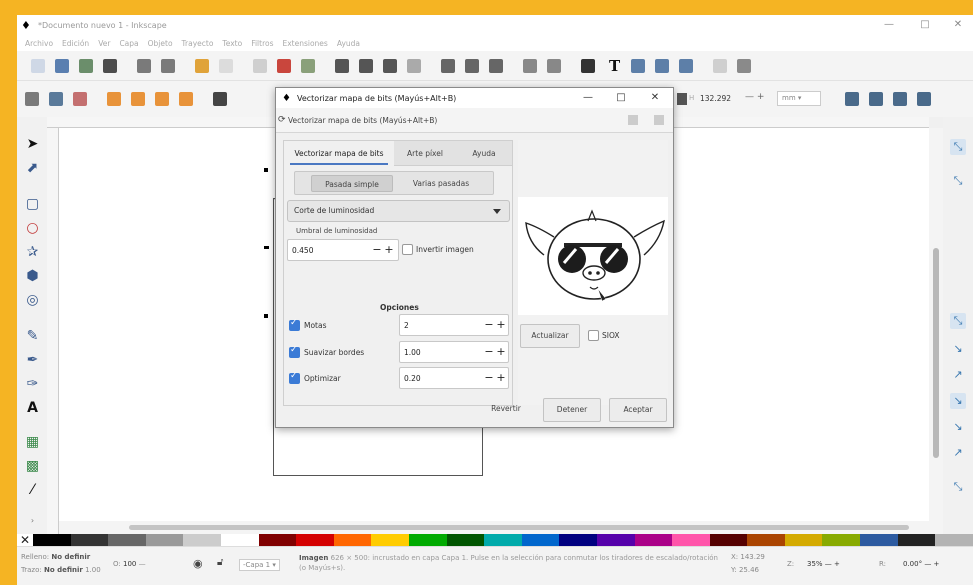 The image size is (973, 585). I want to click on text-font-icon: T, so click(614, 66).